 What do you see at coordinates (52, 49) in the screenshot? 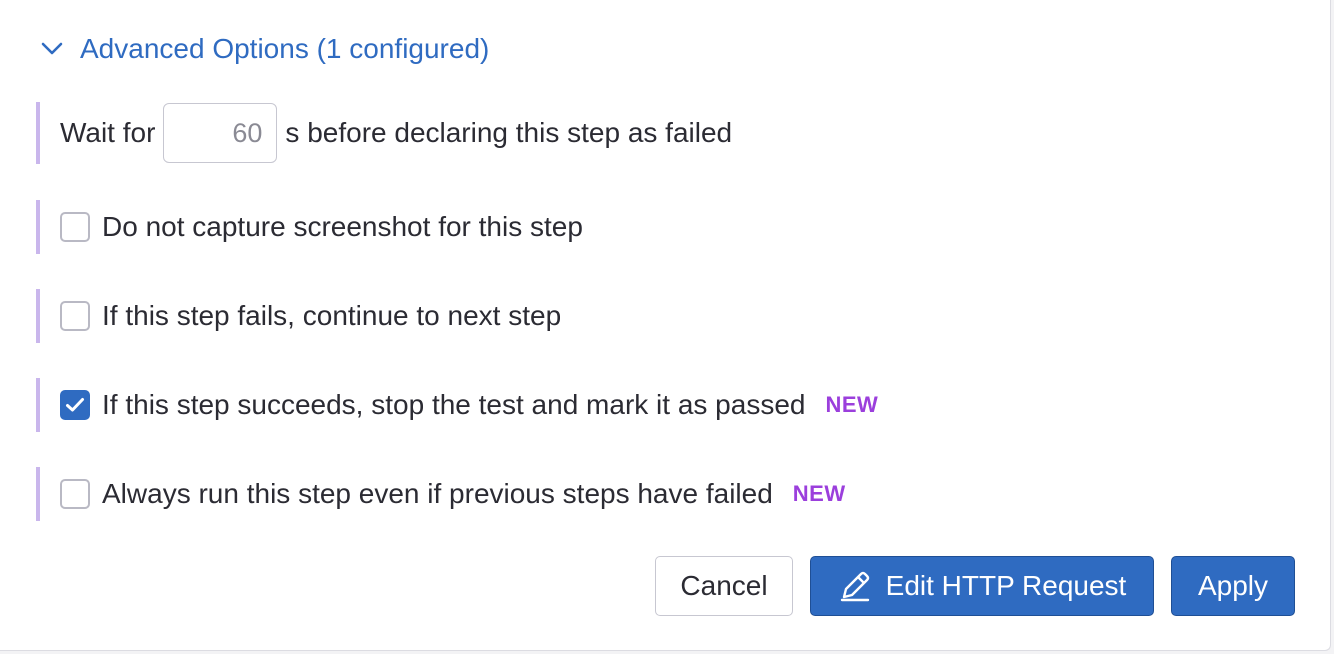
I see `chevron-down-icon` at bounding box center [52, 49].